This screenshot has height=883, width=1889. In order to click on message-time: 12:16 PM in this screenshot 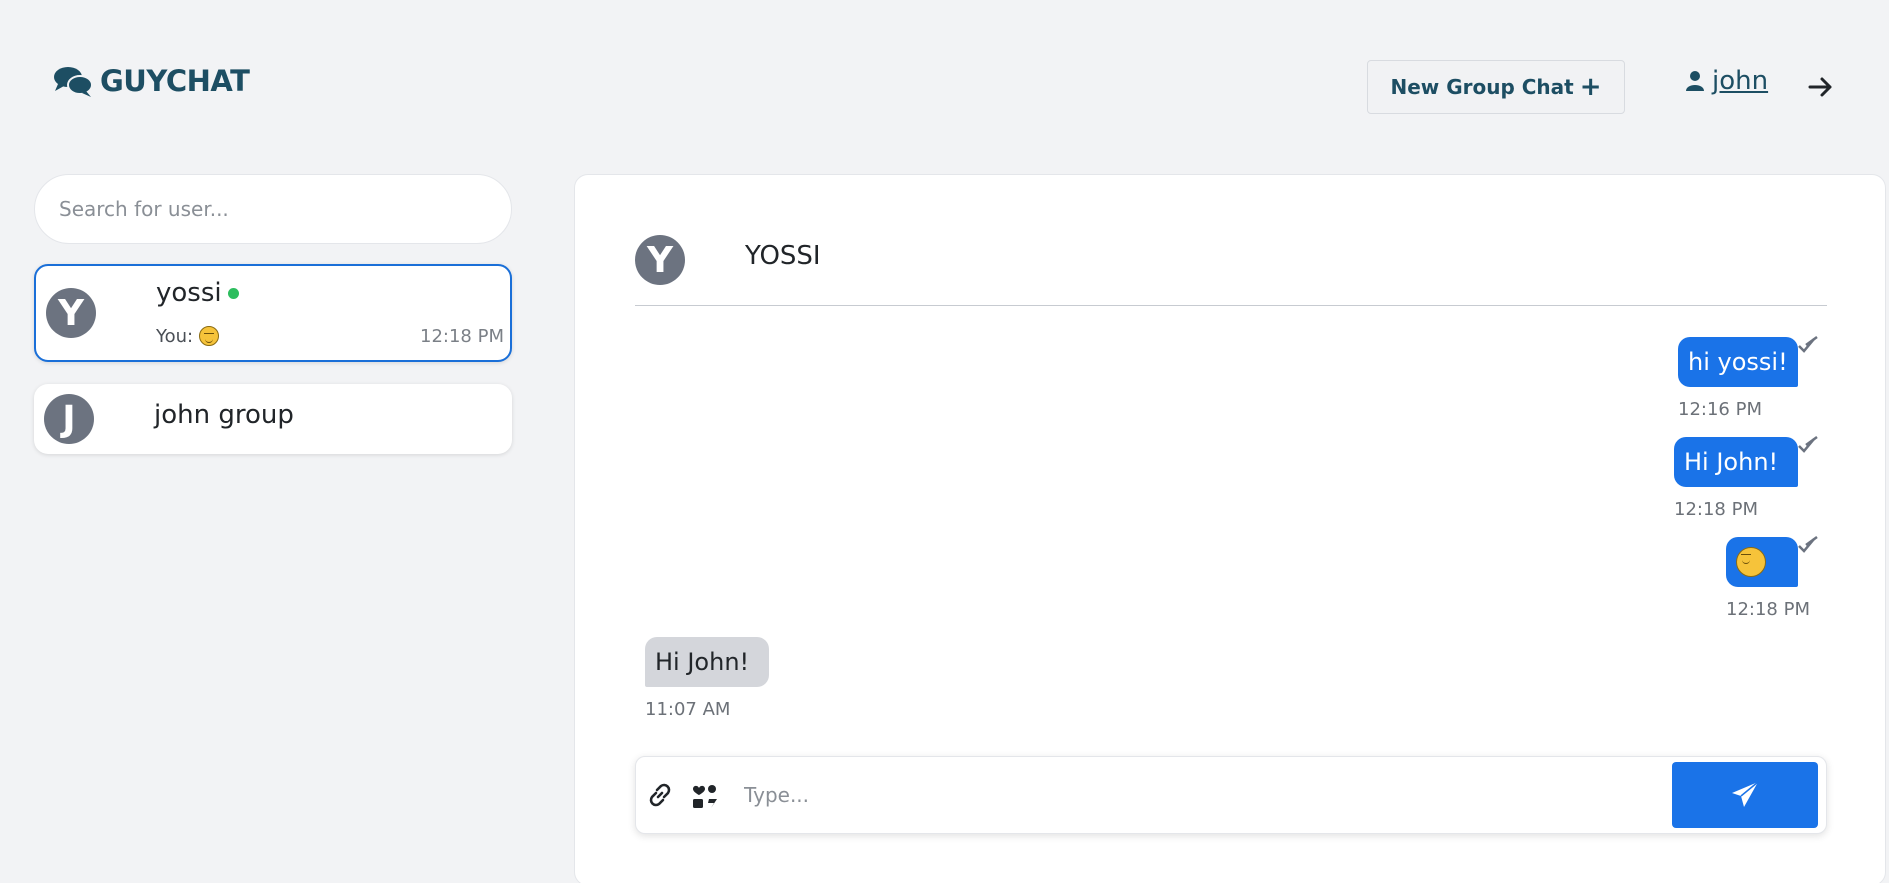, I will do `click(1720, 409)`.